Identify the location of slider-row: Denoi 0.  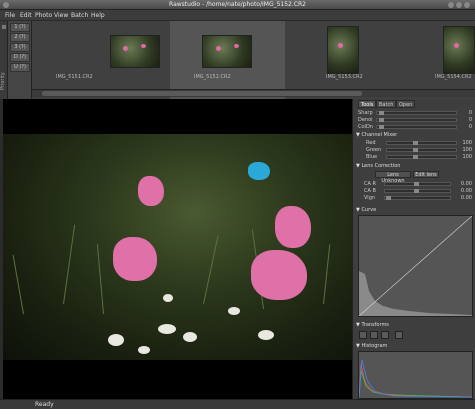
(415, 120).